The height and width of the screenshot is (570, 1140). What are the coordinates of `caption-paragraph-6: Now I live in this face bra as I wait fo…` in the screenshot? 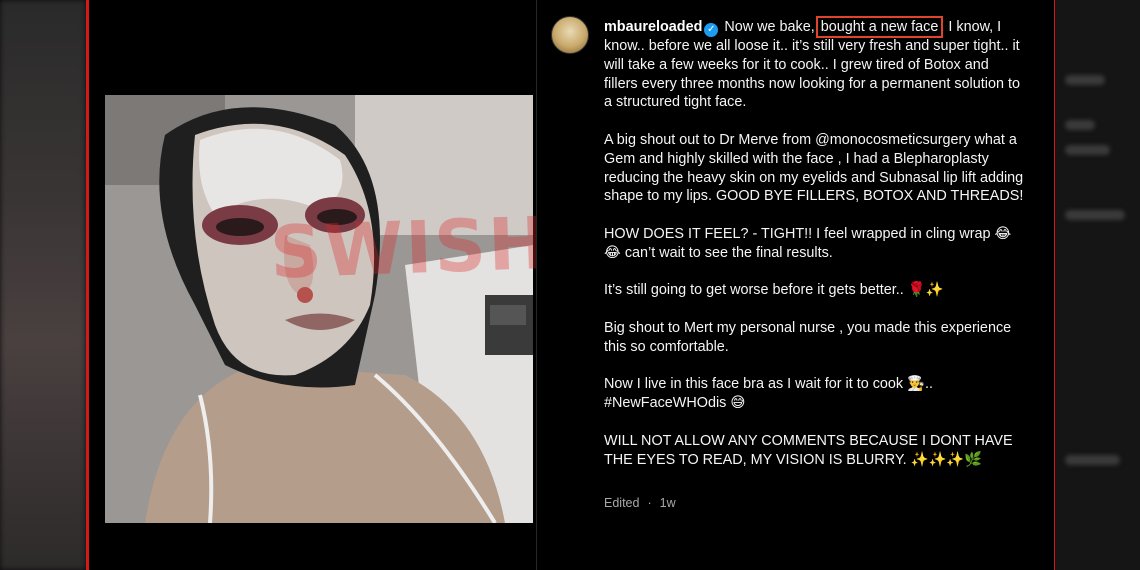 It's located at (769, 394).